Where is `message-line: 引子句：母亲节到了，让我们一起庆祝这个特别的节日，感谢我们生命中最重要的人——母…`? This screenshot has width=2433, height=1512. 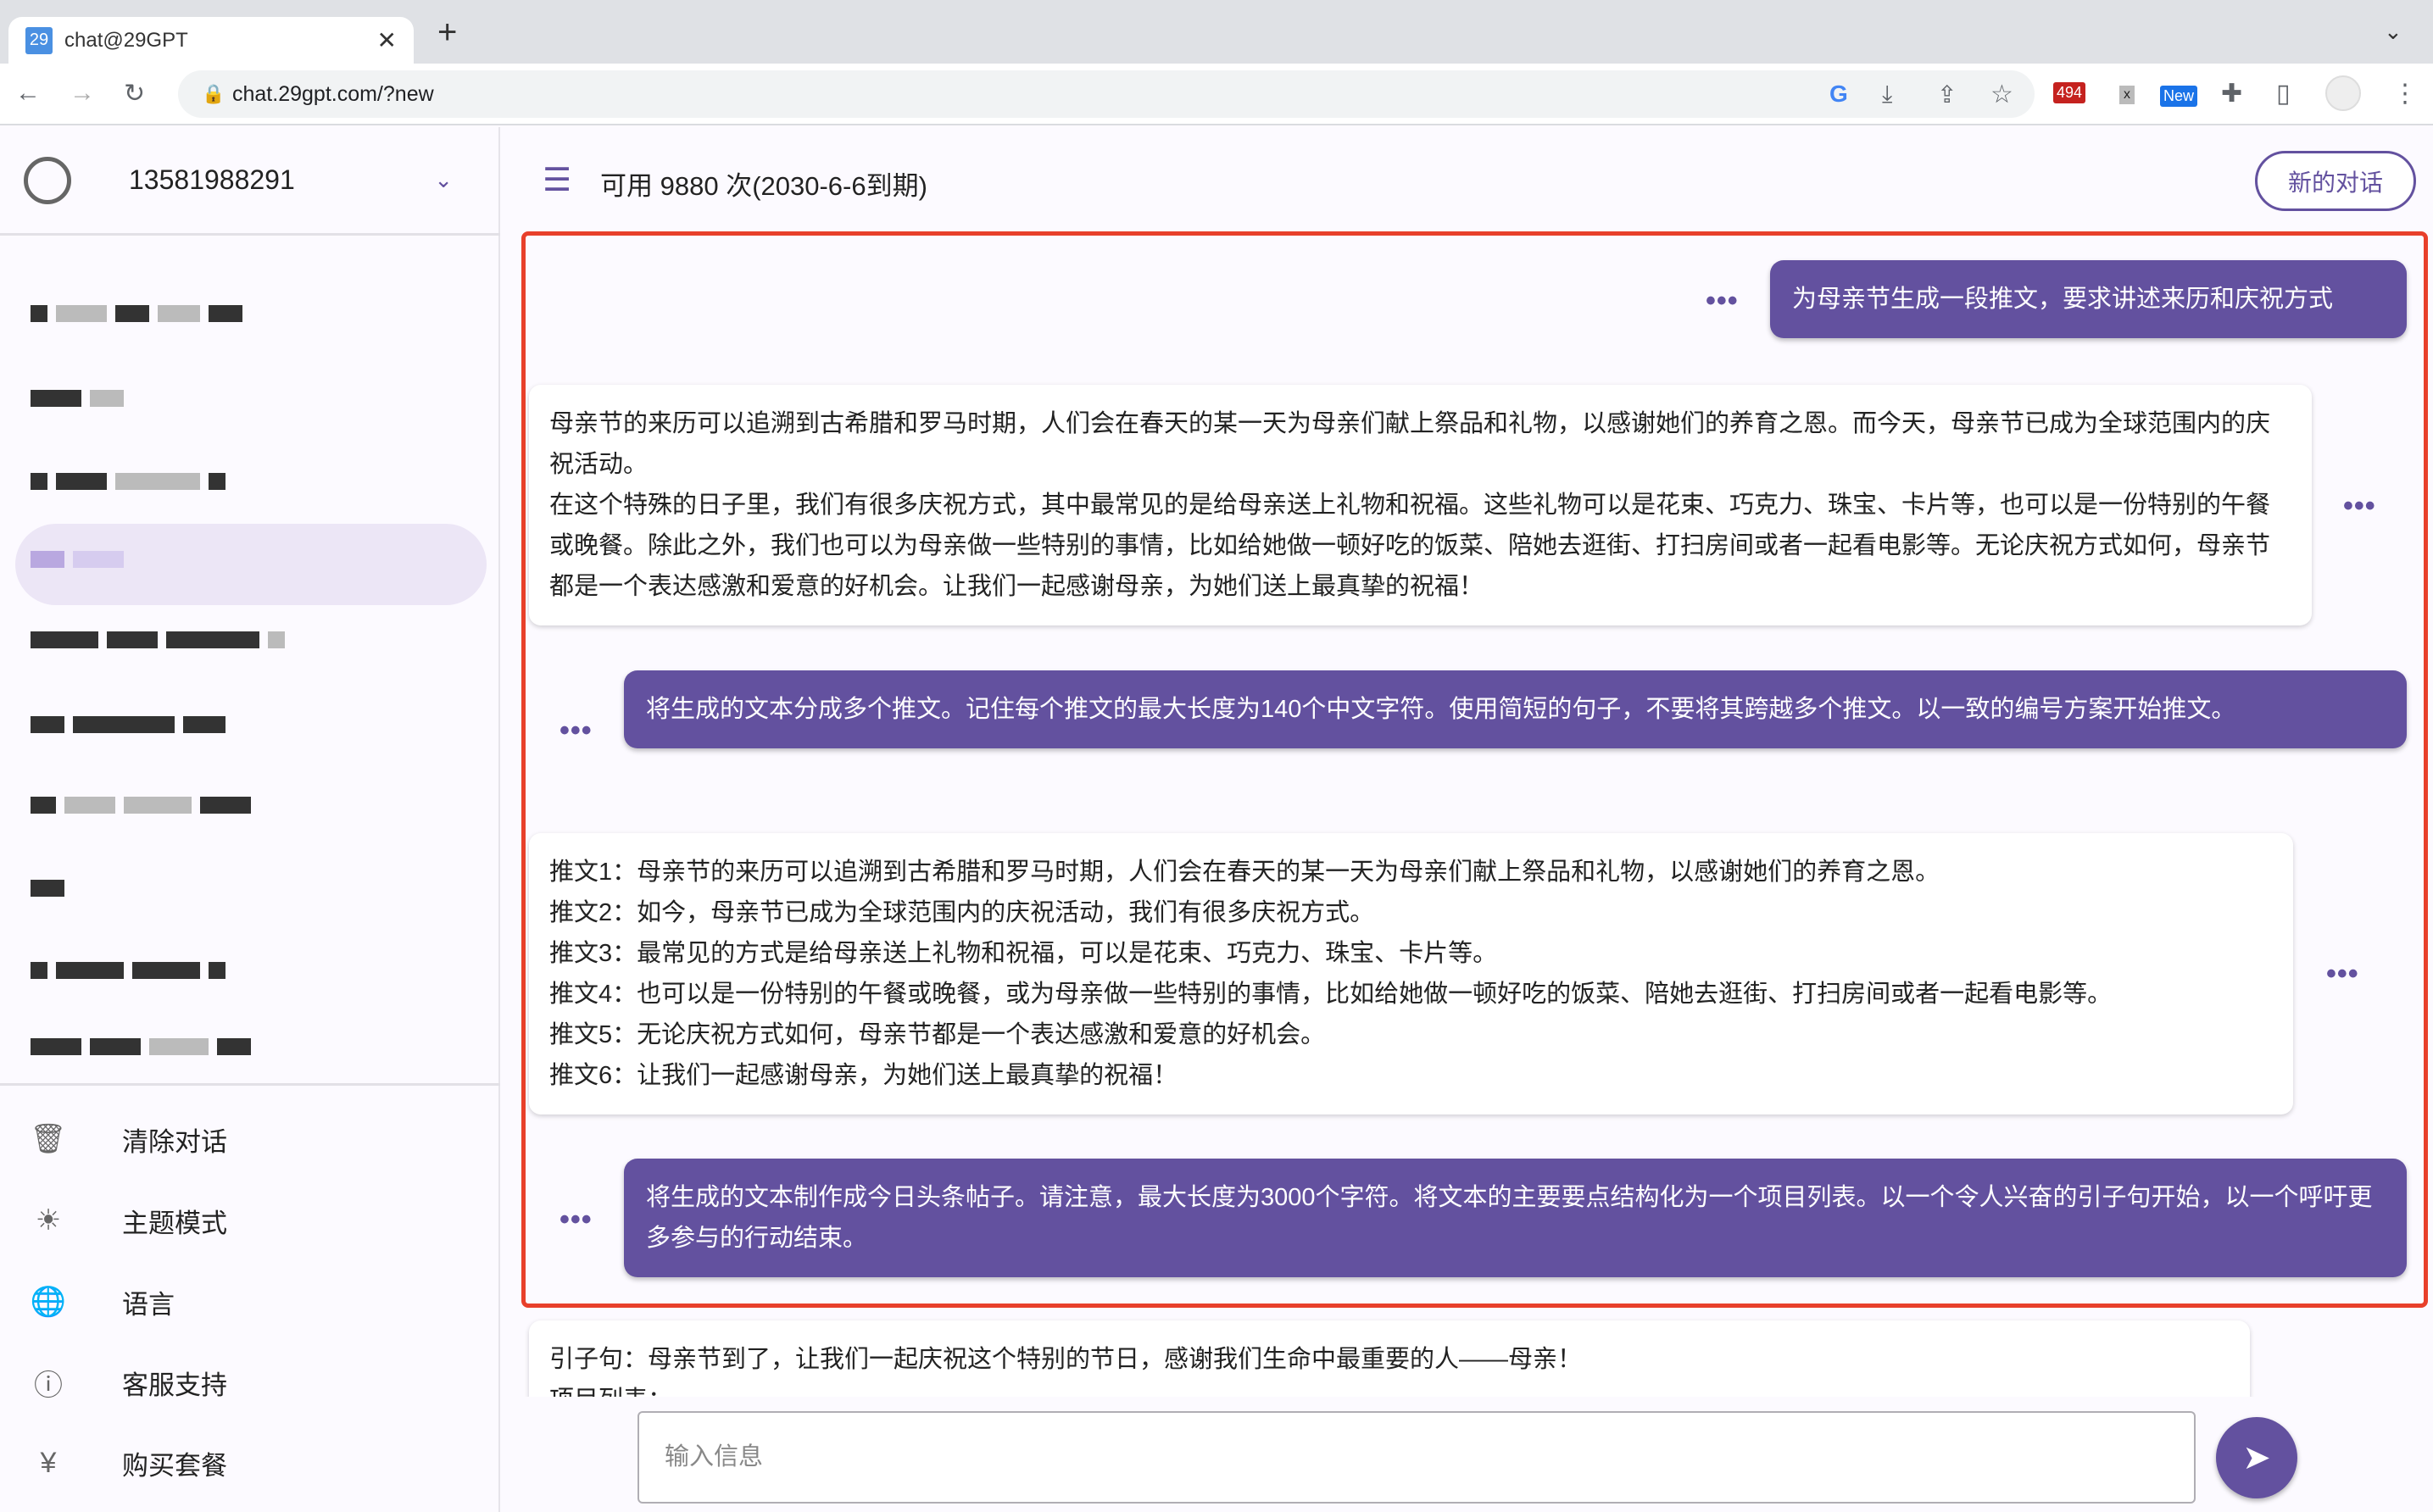 message-line: 引子句：母亲节到了，让我们一起庆祝这个特别的节日，感谢我们生命中最重要的人——母… is located at coordinates (1066, 1360).